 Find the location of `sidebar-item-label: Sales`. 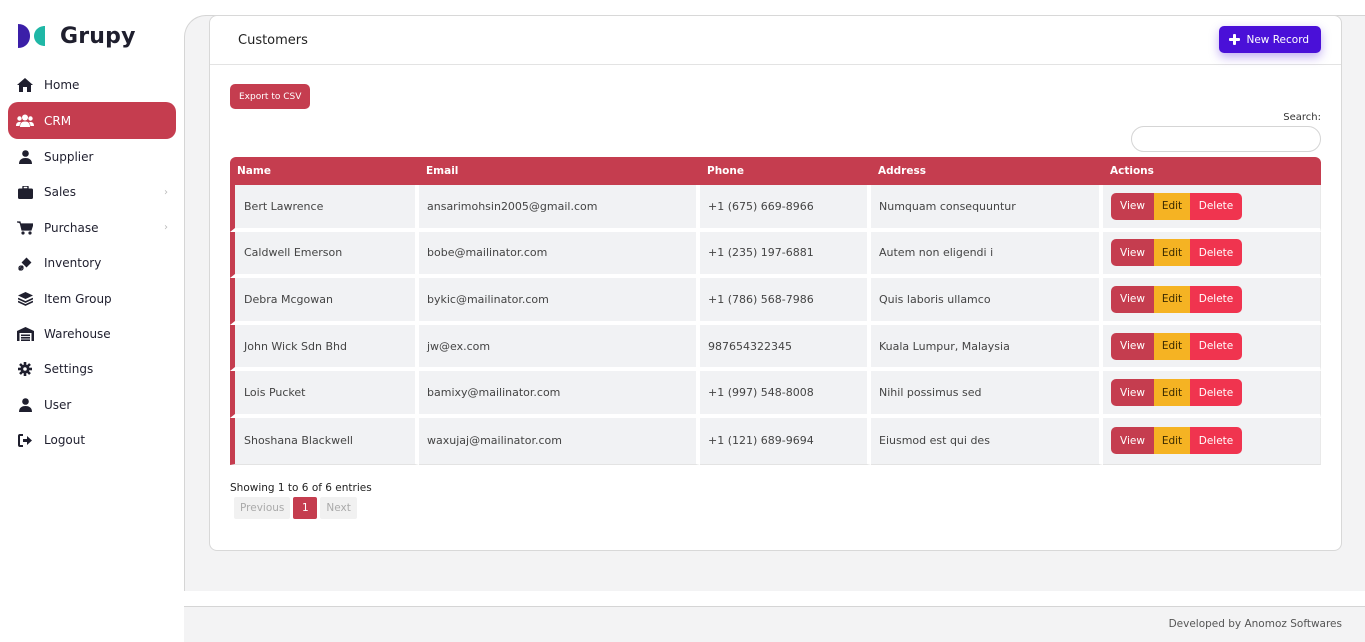

sidebar-item-label: Sales is located at coordinates (60, 192).